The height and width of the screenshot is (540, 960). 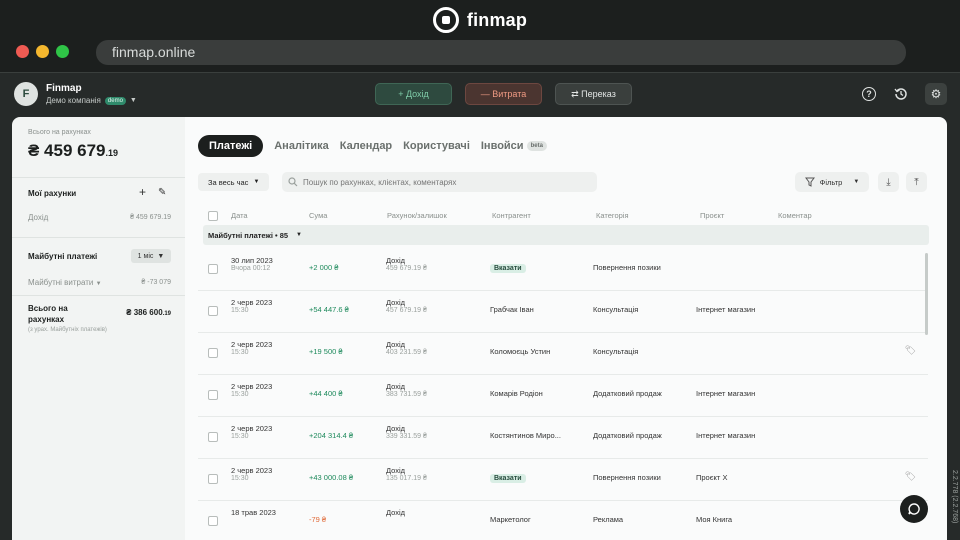 What do you see at coordinates (22, 51) in the screenshot?
I see `close-window-button` at bounding box center [22, 51].